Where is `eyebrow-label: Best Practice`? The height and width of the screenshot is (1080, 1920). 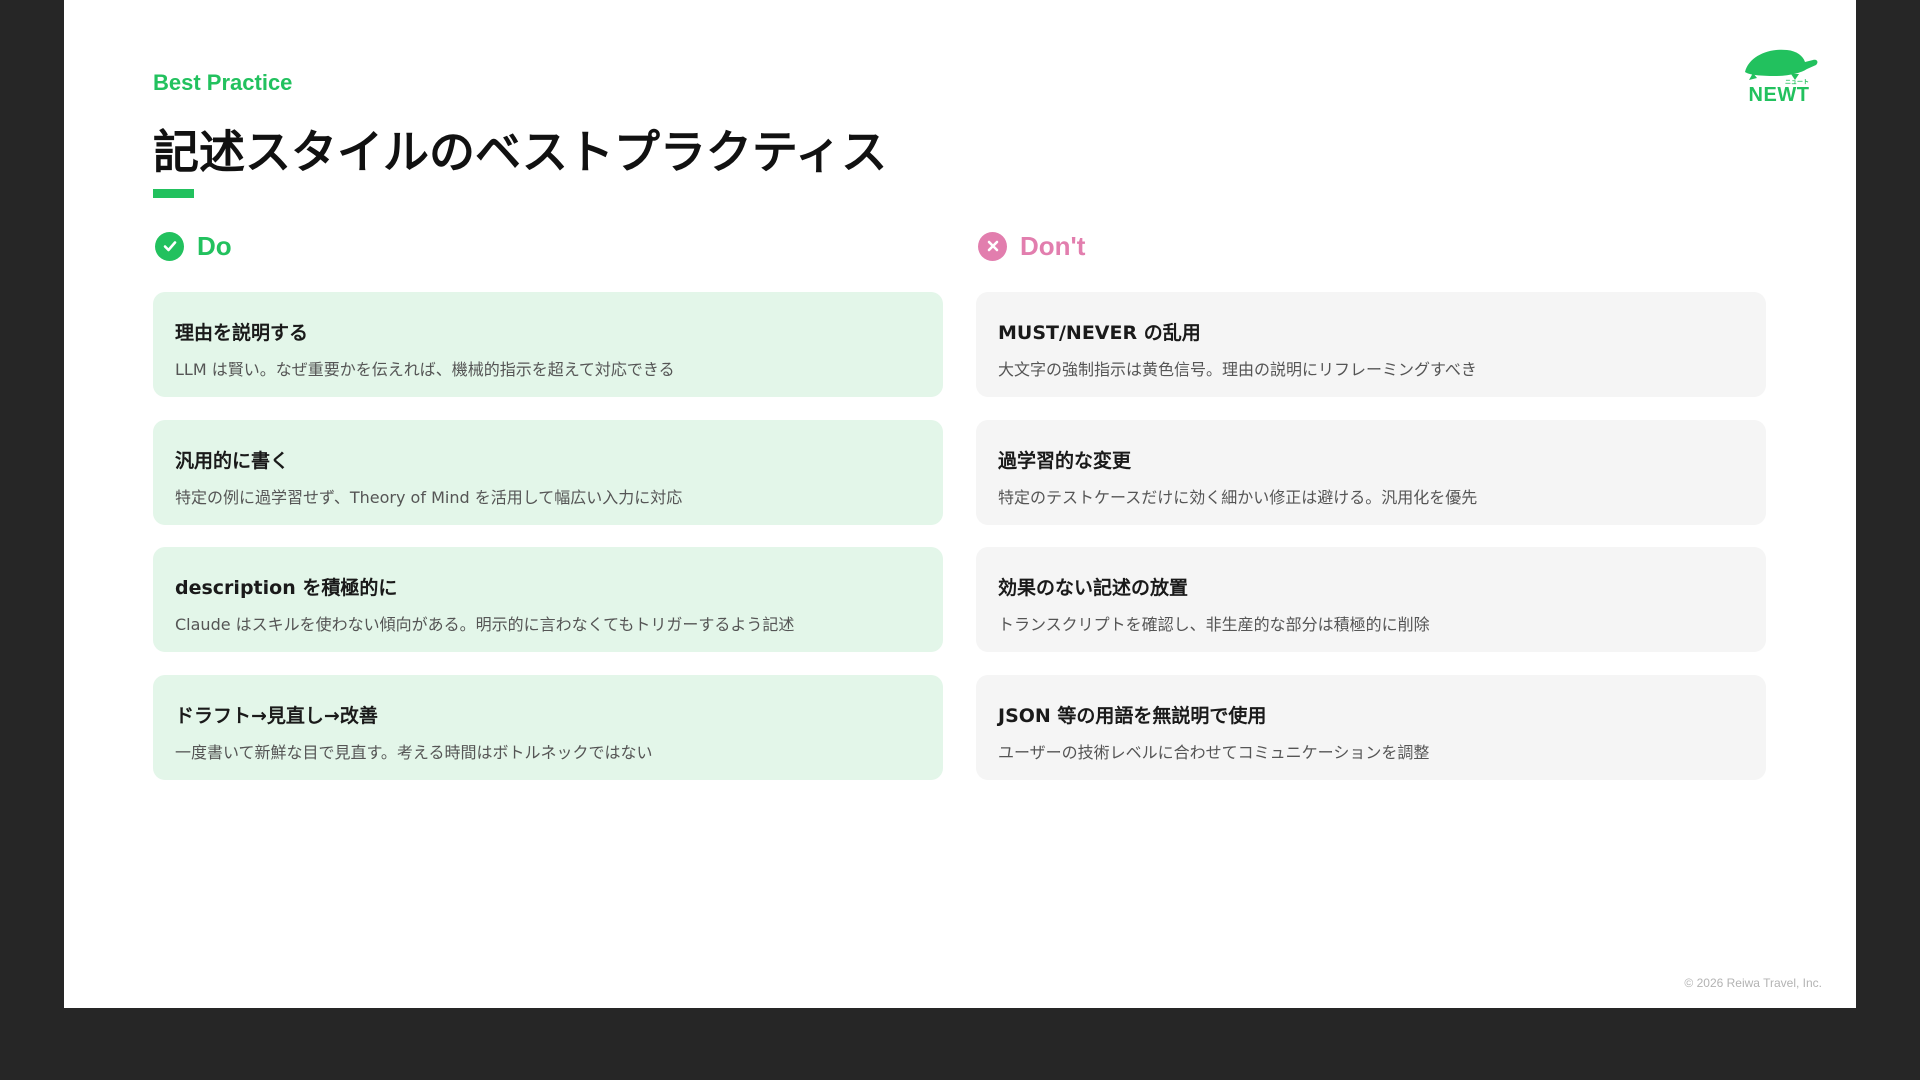 eyebrow-label: Best Practice is located at coordinates (223, 82).